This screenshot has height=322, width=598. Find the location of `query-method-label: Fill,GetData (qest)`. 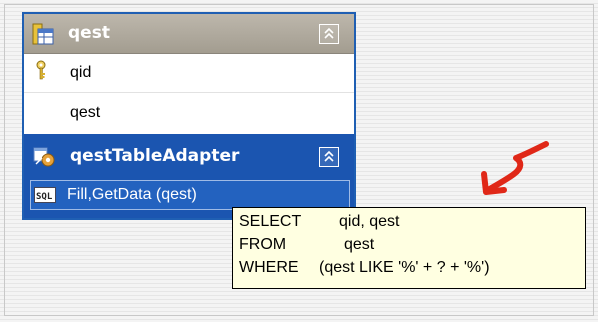

query-method-label: Fill,GetData (qest) is located at coordinates (132, 194).